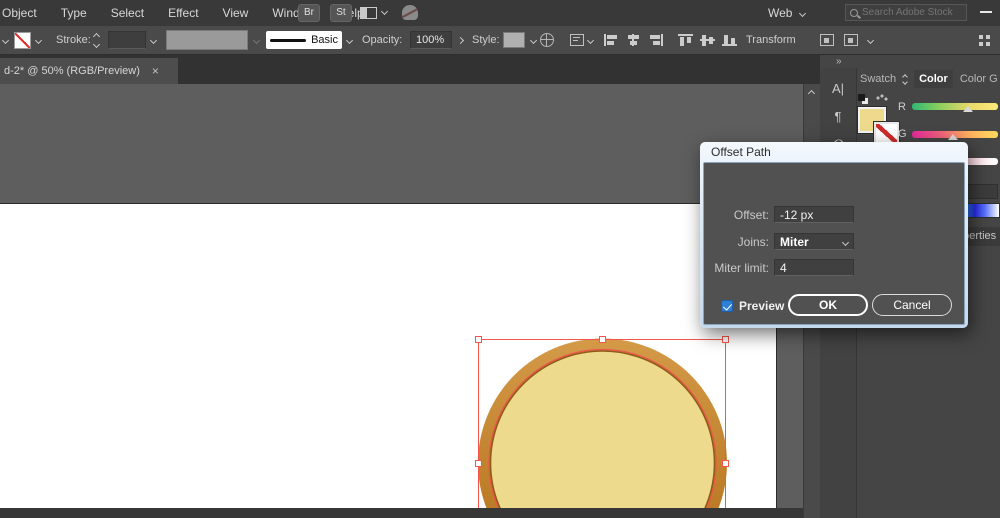 The image size is (1000, 518). Describe the element at coordinates (256, 40) in the screenshot. I see `width-profile-chevron-icon` at that location.